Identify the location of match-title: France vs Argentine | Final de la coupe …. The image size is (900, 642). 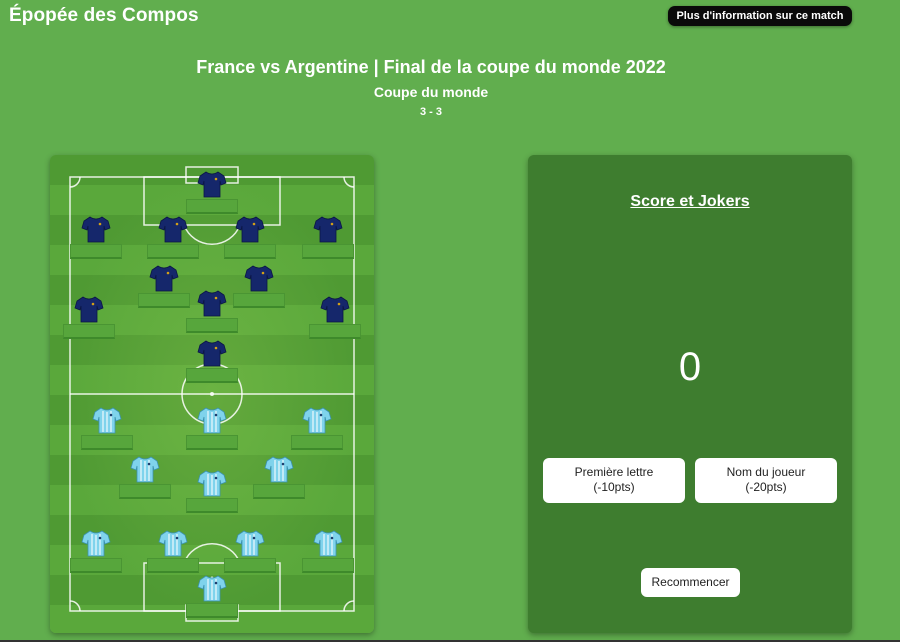
(431, 67).